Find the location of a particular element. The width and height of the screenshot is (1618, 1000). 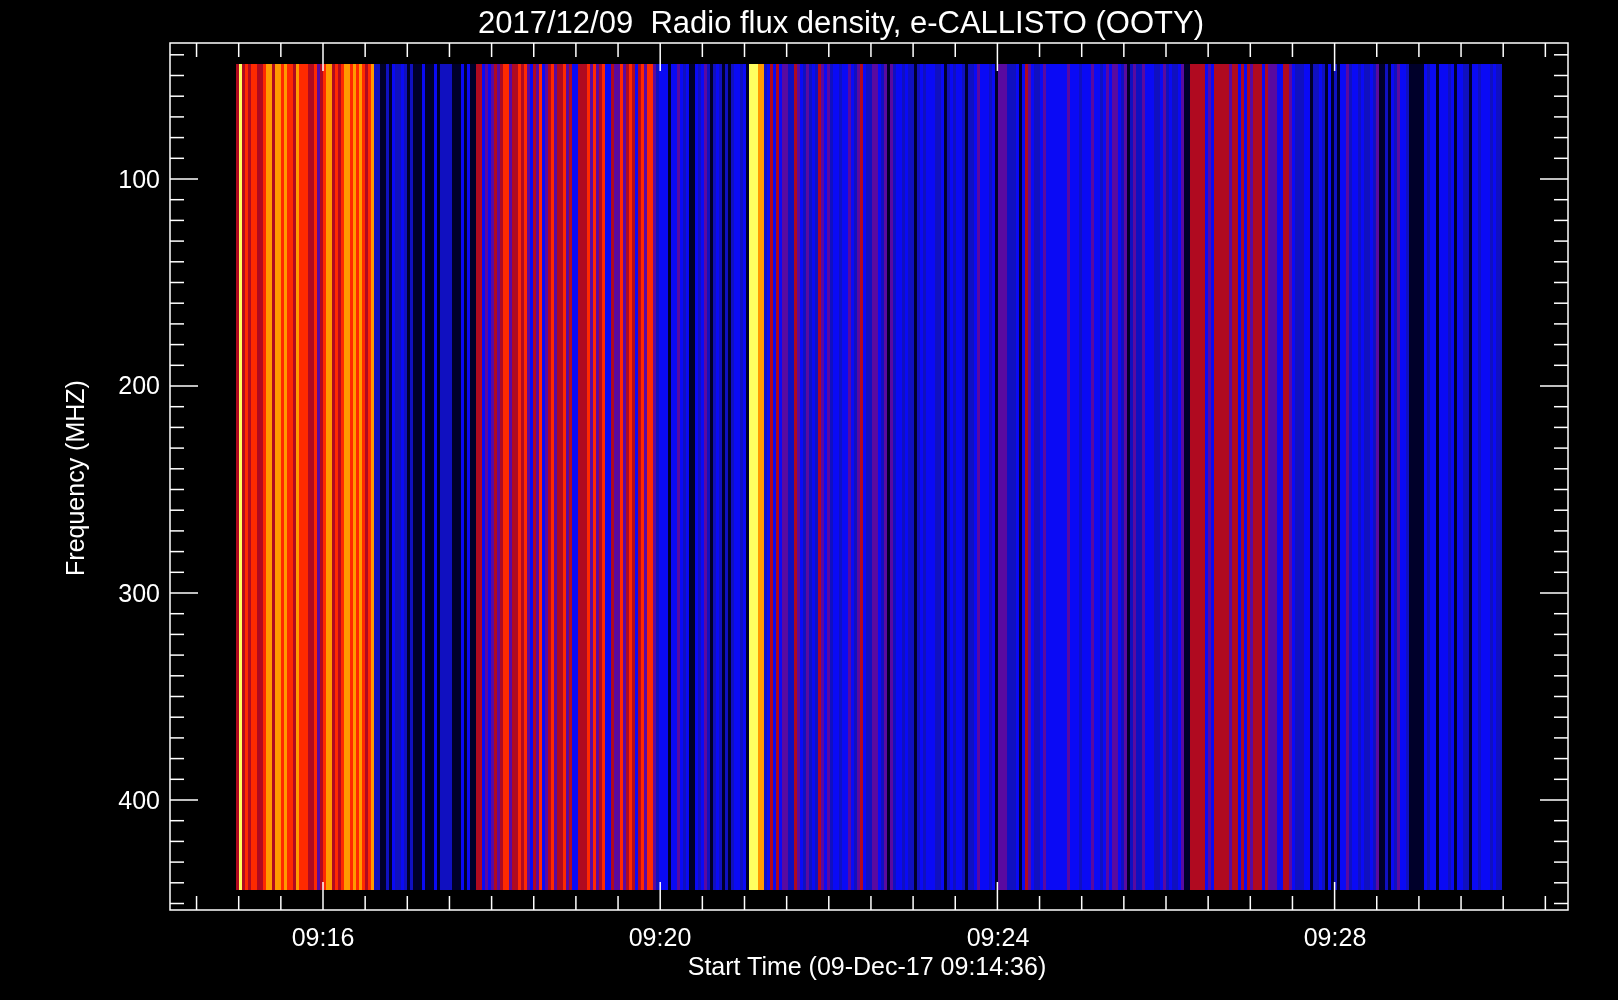

x-axis-label: Start Time (09-Dec-17 09:14:36) is located at coordinates (867, 966).